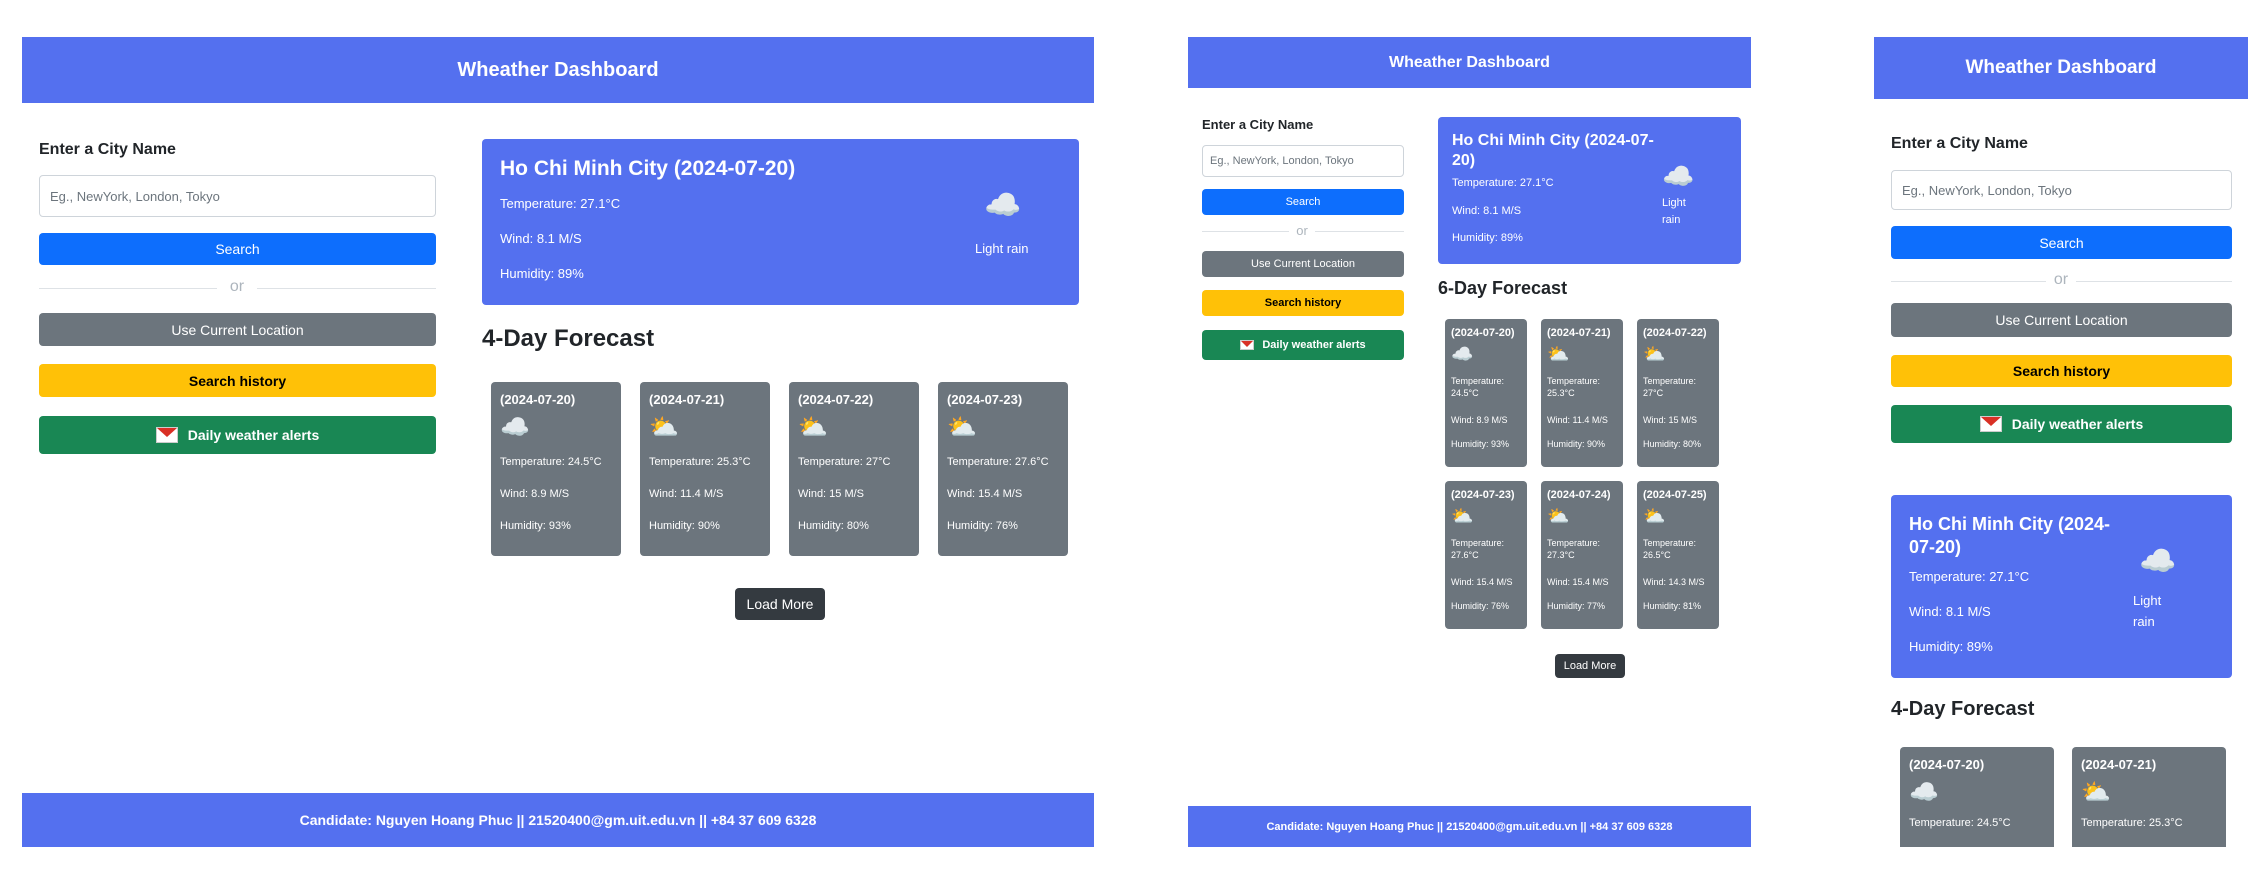 This screenshot has width=2268, height=869. Describe the element at coordinates (1977, 797) in the screenshot. I see `forecast-card: (2024-07-20) ☁️ Temperature: 24.5°C` at that location.